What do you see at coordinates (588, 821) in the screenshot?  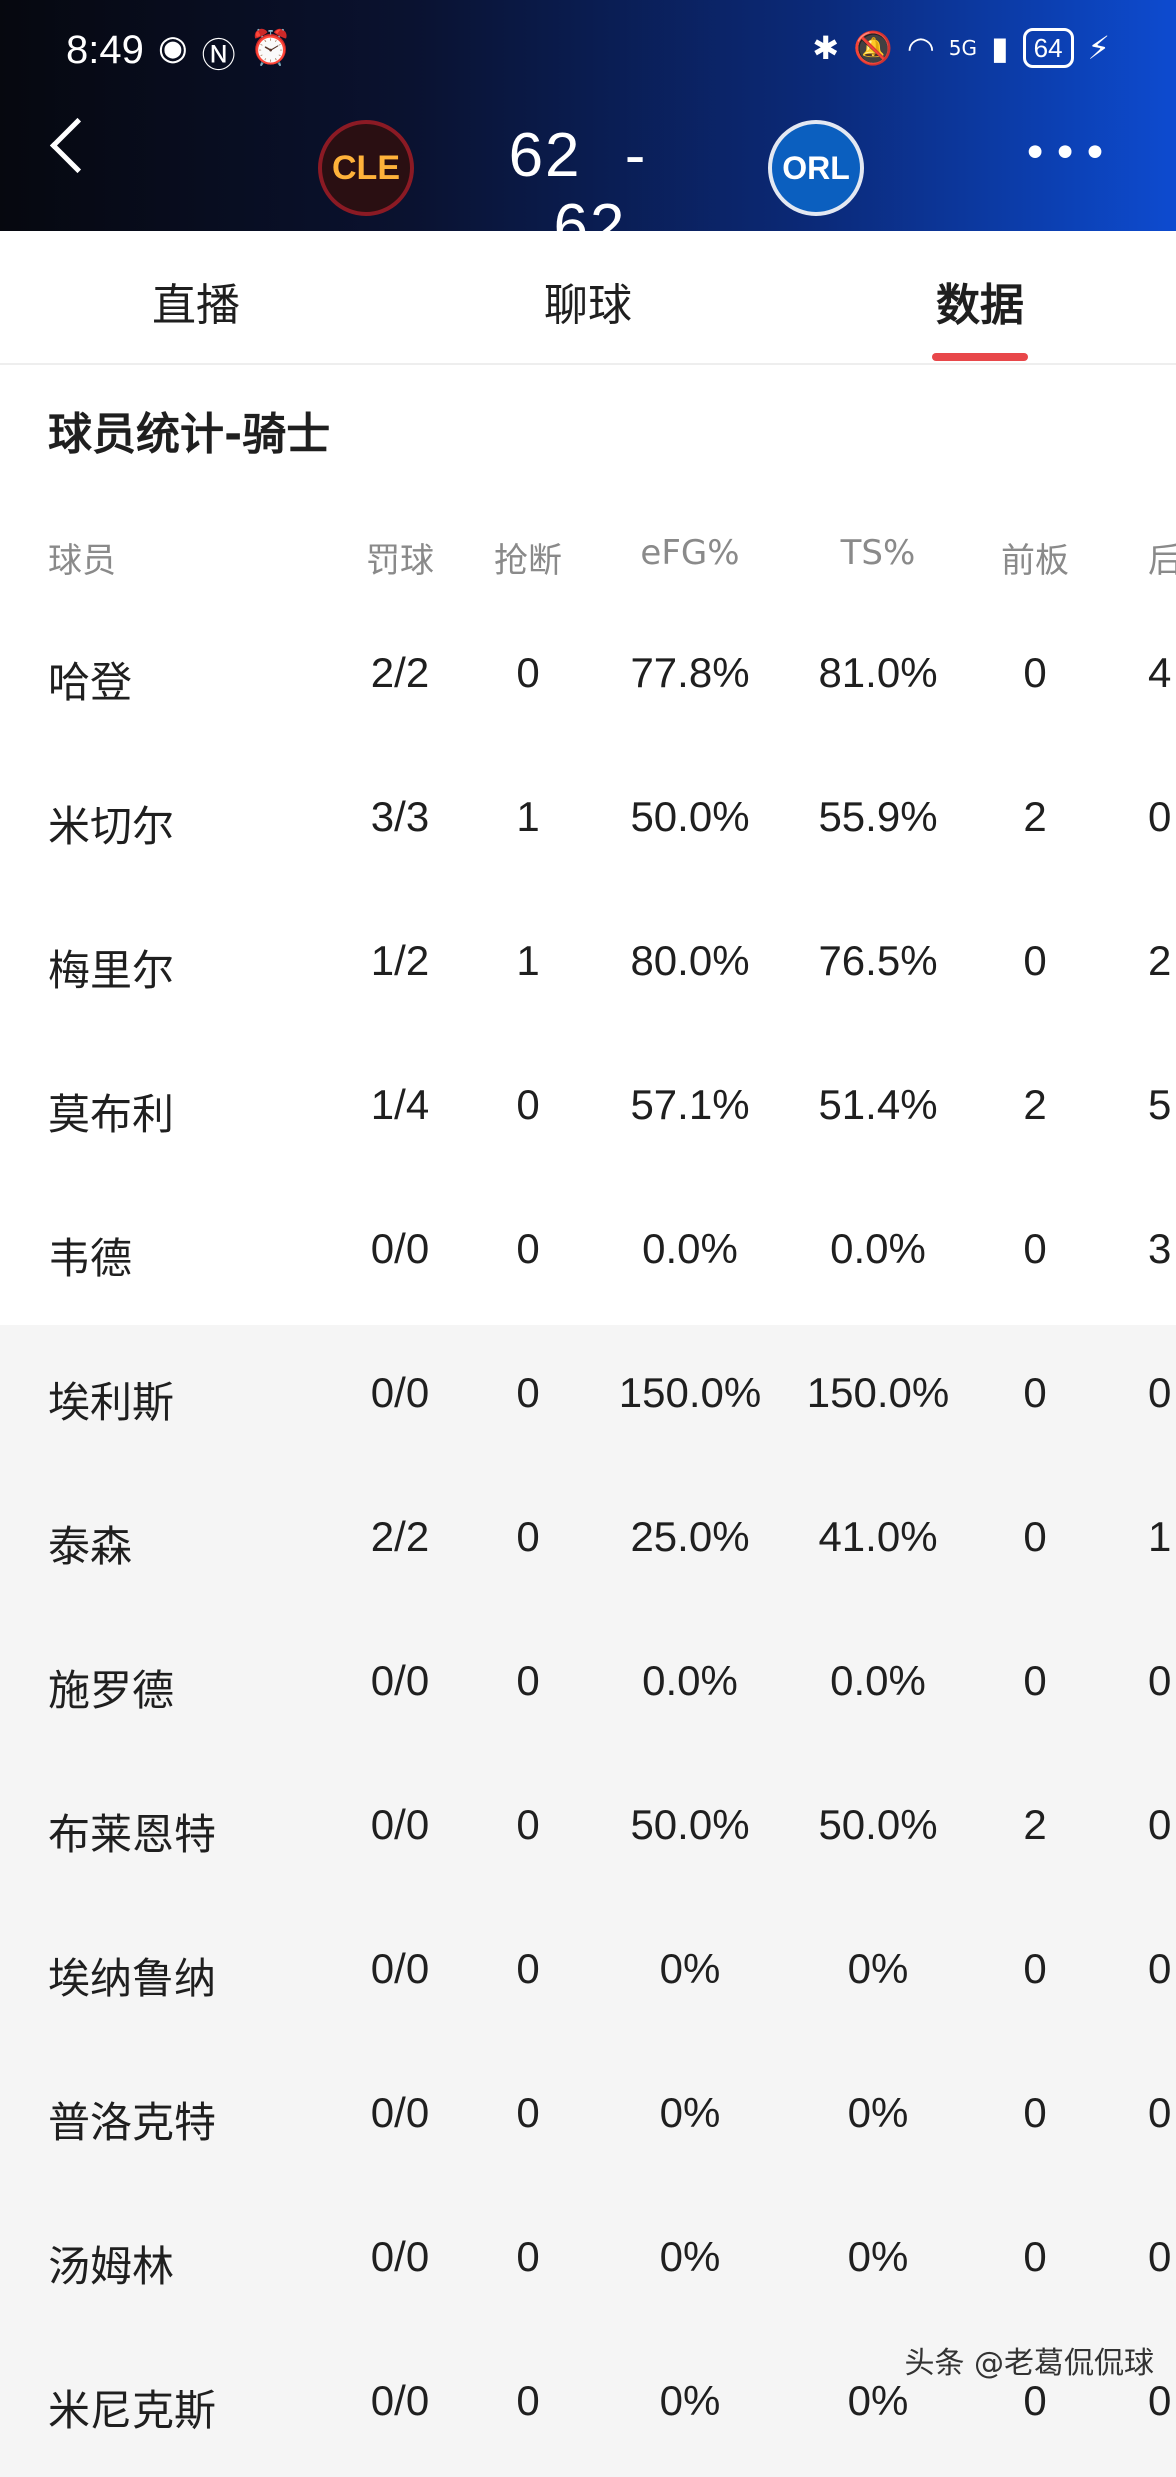 I see `table-row: 米切尔 3/3 1 50.0% 55.9% 2 0` at bounding box center [588, 821].